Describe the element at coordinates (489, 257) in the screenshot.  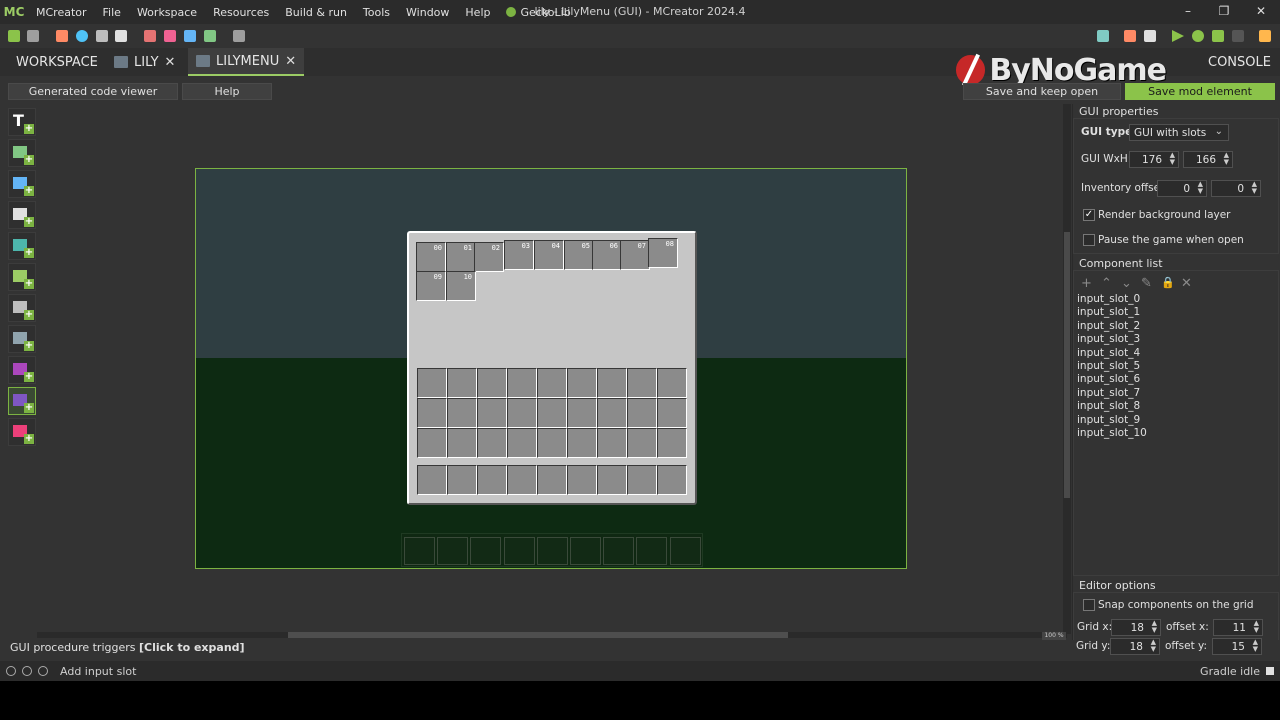
I see `input-slot: 02` at that location.